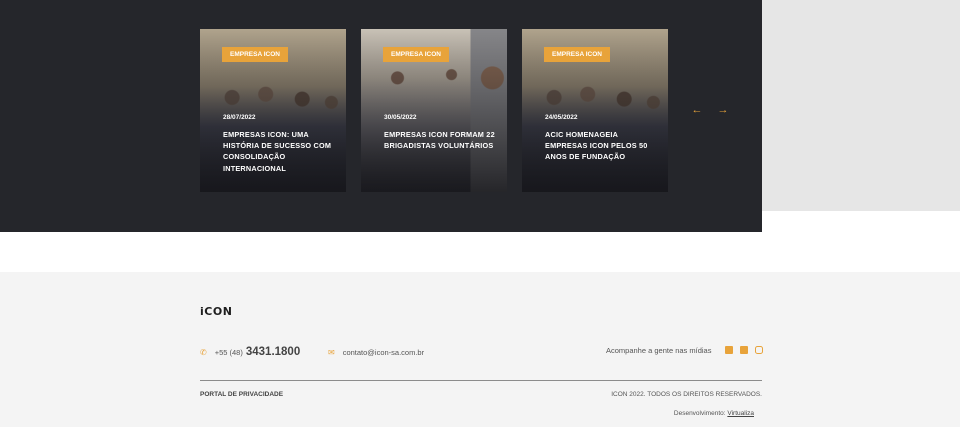  I want to click on linkedin-icon, so click(744, 350).